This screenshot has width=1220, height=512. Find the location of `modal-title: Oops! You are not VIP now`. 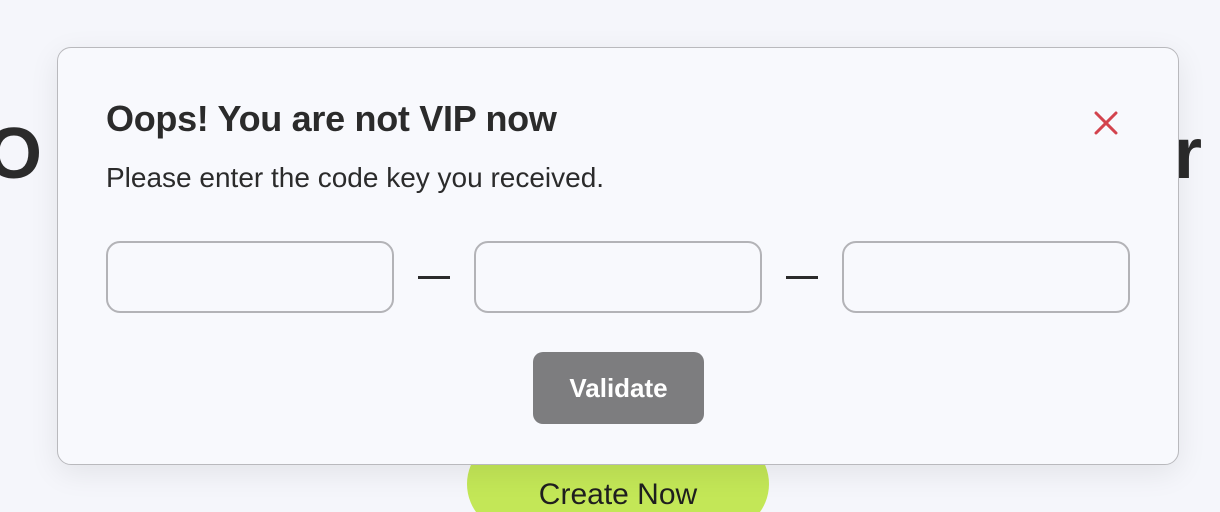

modal-title: Oops! You are not VIP now is located at coordinates (331, 118).